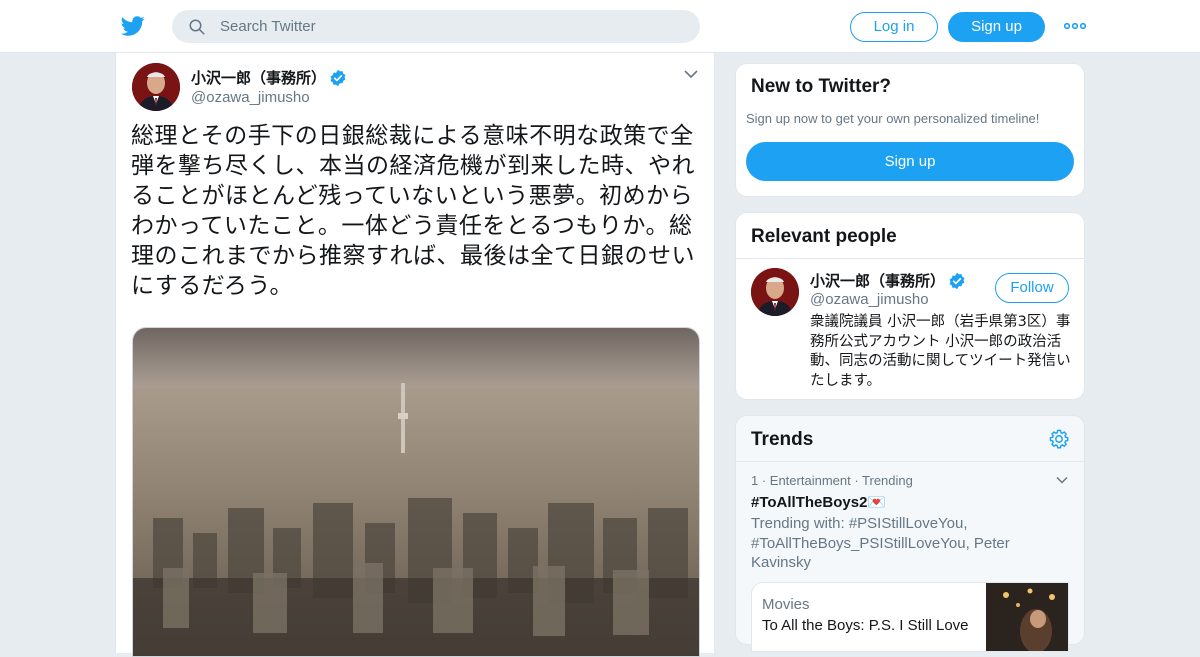 This screenshot has width=1200, height=657. What do you see at coordinates (869, 299) in the screenshot?
I see `relevant-person-handle: @ozawa_jimusho` at bounding box center [869, 299].